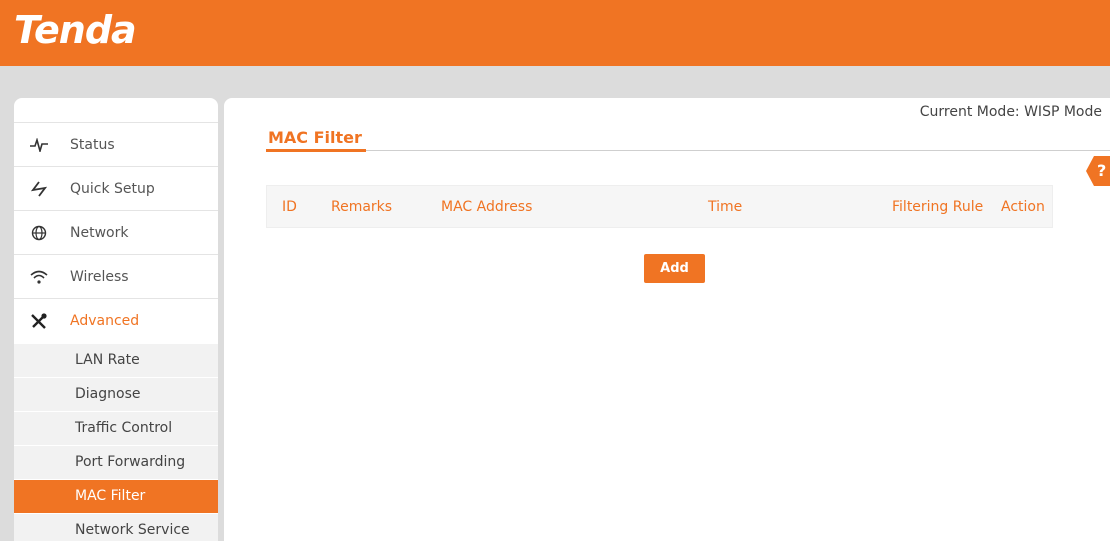  What do you see at coordinates (688, 150) in the screenshot?
I see `title-divider` at bounding box center [688, 150].